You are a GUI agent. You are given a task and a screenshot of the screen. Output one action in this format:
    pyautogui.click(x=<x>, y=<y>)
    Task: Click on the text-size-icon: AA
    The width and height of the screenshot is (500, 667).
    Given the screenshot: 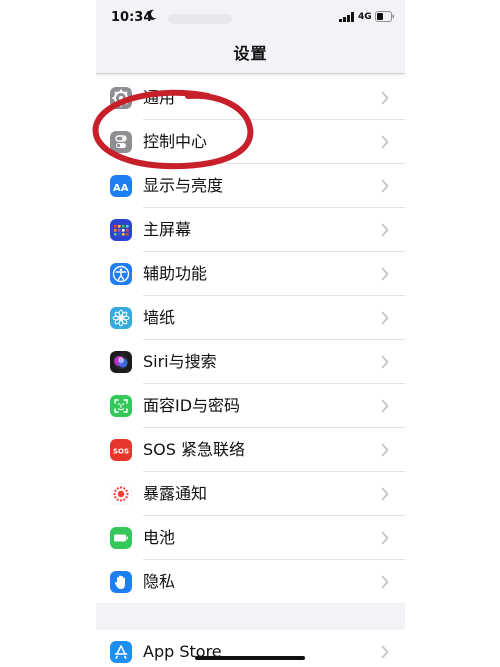 What is the action you would take?
    pyautogui.click(x=121, y=186)
    